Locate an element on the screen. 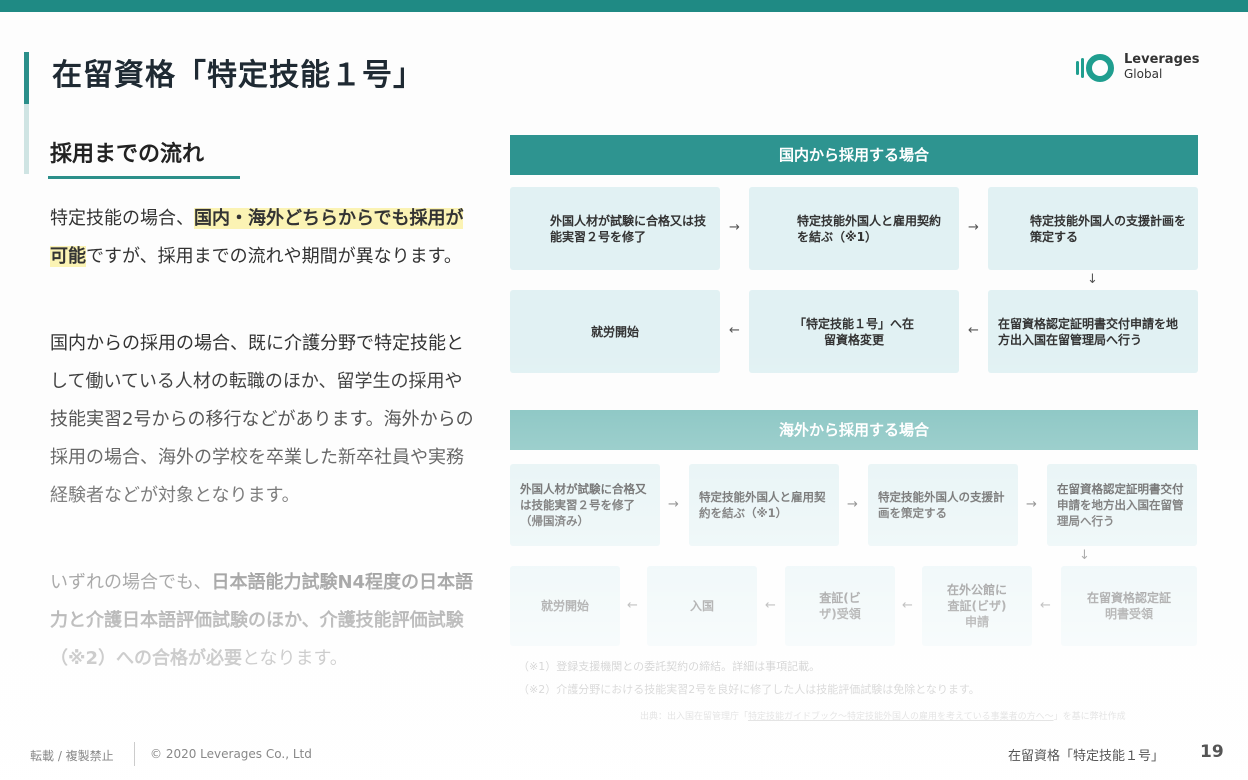  domestic-flow-header: 国内から採用する場合 is located at coordinates (854, 155).